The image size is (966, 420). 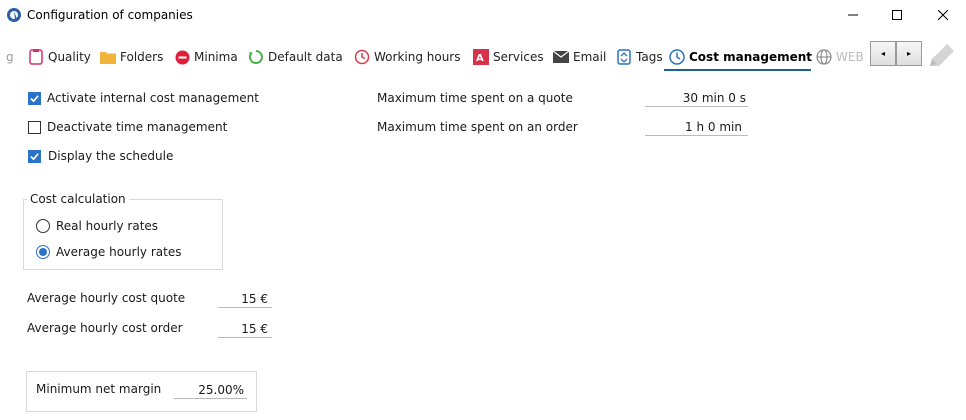 What do you see at coordinates (111, 156) in the screenshot?
I see `display-schedule-label: Display the schedule` at bounding box center [111, 156].